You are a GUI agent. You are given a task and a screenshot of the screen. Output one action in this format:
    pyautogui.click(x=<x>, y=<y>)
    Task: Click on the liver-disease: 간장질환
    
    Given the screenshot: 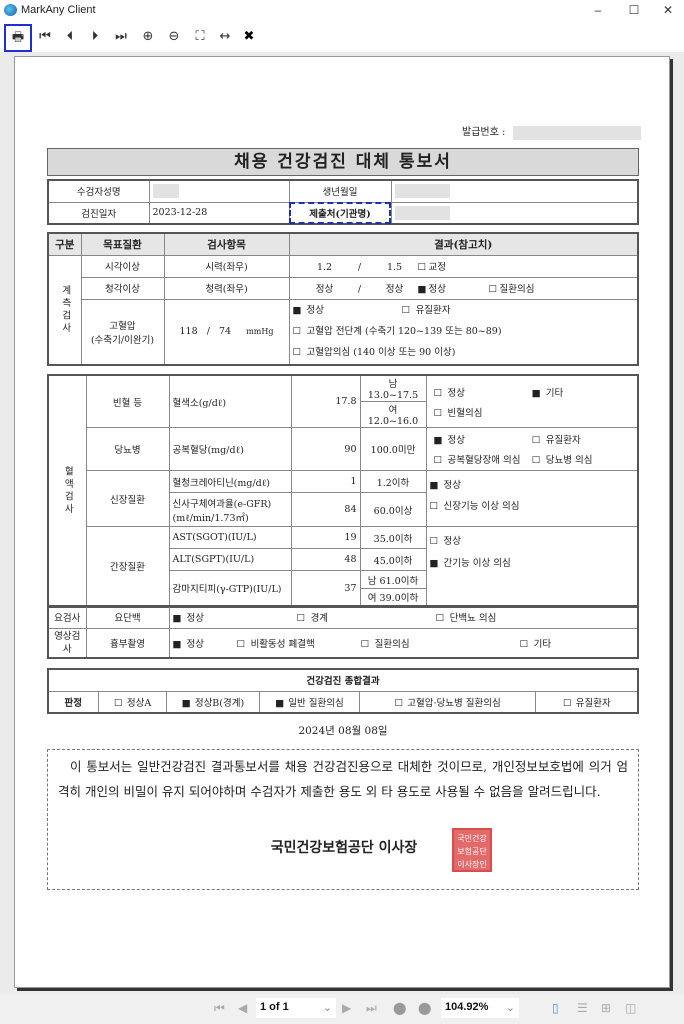 What is the action you would take?
    pyautogui.click(x=127, y=566)
    